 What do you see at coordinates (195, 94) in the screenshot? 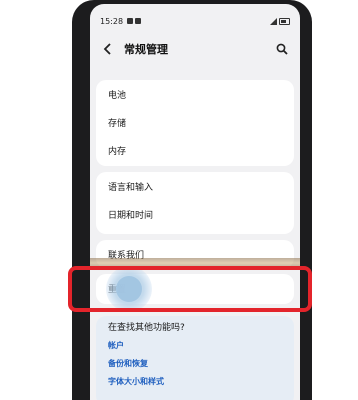
I see `menu-item-battery: 电池` at bounding box center [195, 94].